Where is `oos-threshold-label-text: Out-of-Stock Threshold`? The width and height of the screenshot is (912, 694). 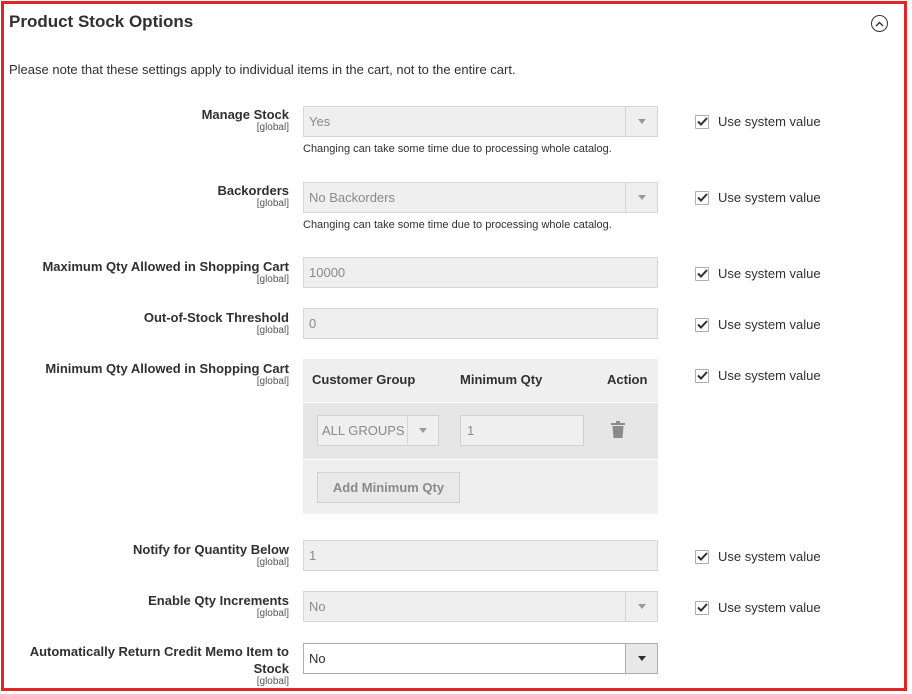 oos-threshold-label-text: Out-of-Stock Threshold is located at coordinates (216, 317).